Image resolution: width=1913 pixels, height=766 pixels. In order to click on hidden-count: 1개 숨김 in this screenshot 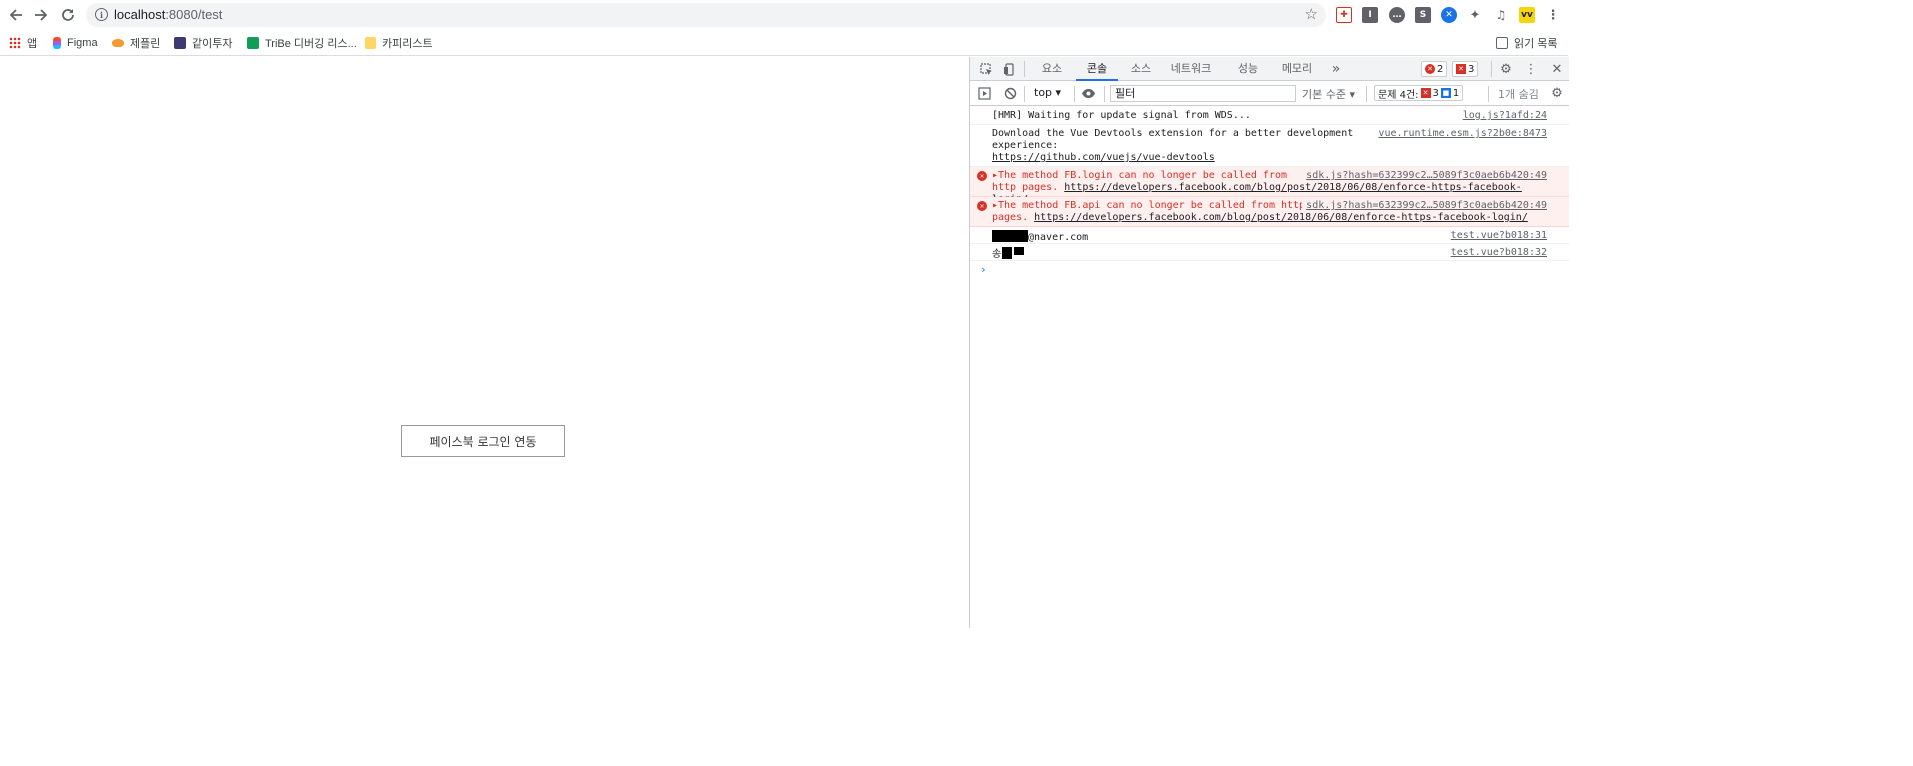, I will do `click(1518, 94)`.